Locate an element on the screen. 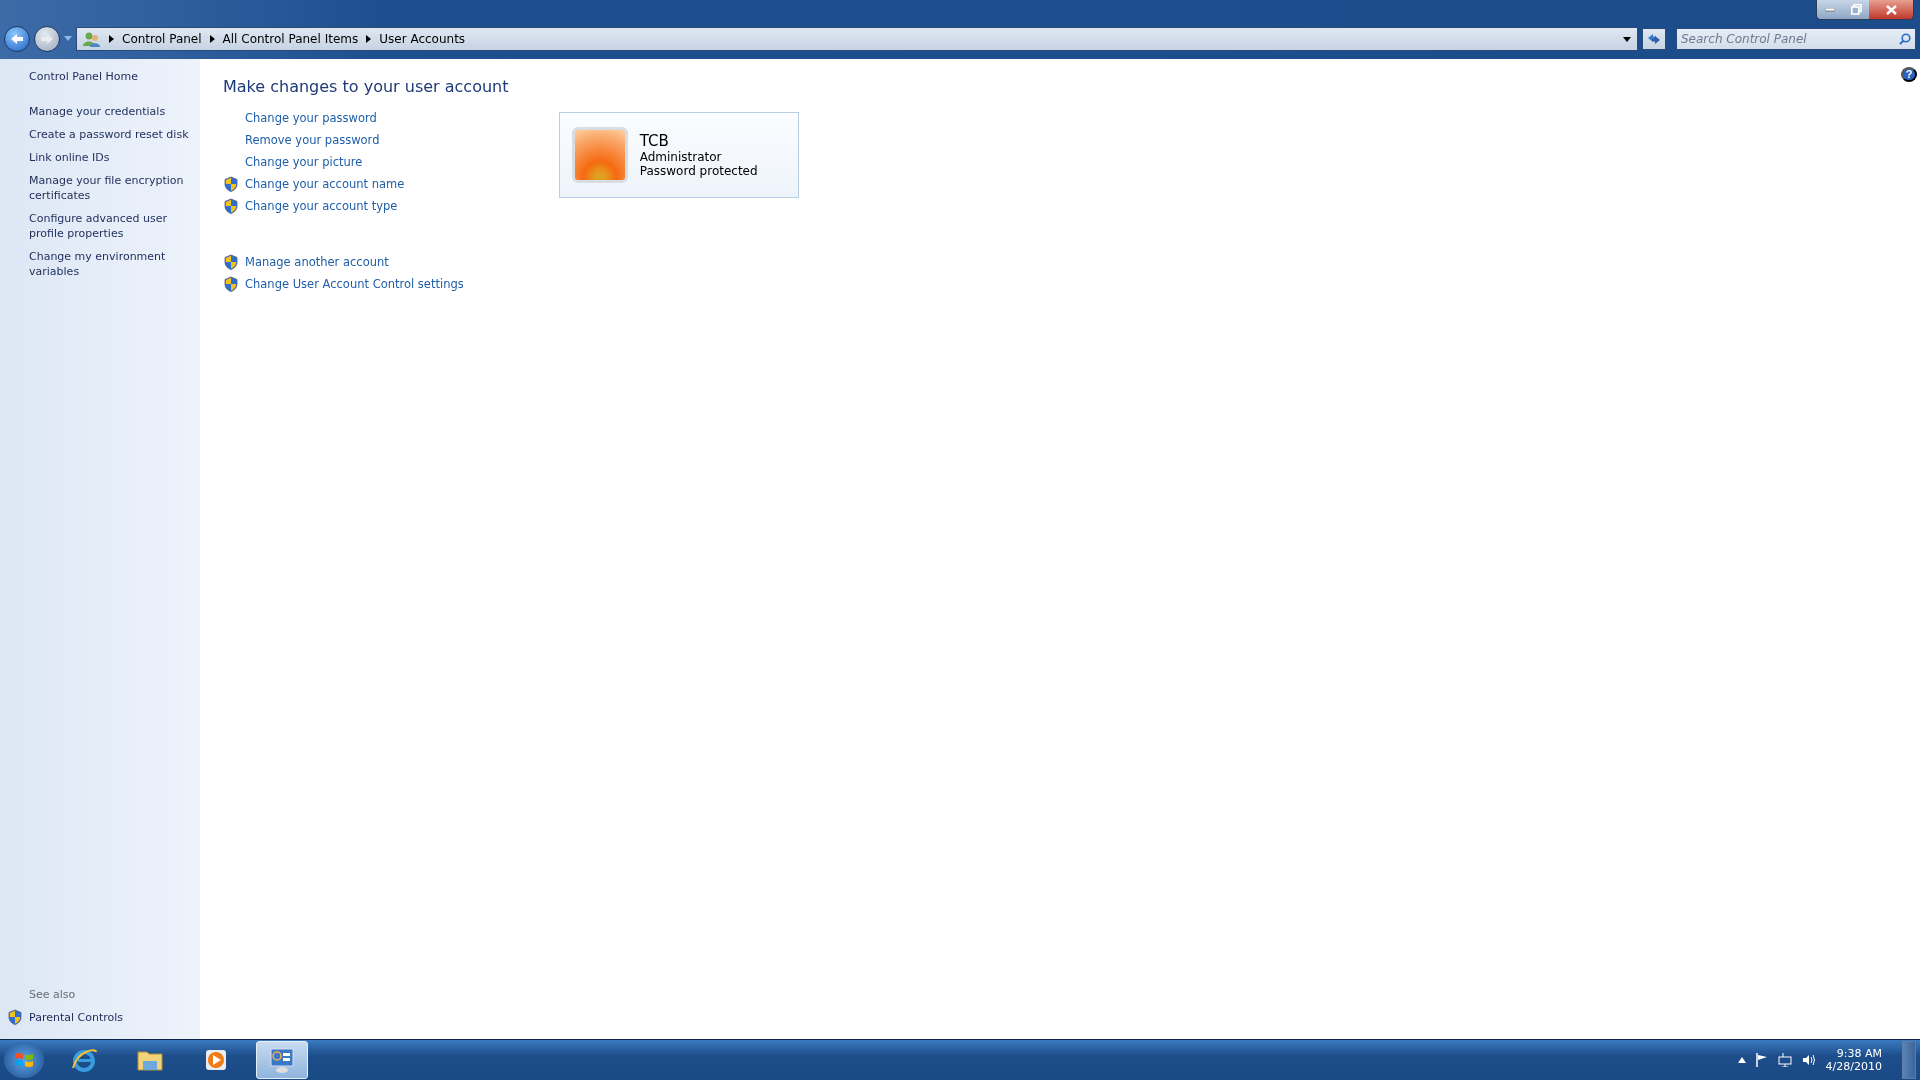 The image size is (1920, 1080). account-name: TCB is located at coordinates (654, 141).